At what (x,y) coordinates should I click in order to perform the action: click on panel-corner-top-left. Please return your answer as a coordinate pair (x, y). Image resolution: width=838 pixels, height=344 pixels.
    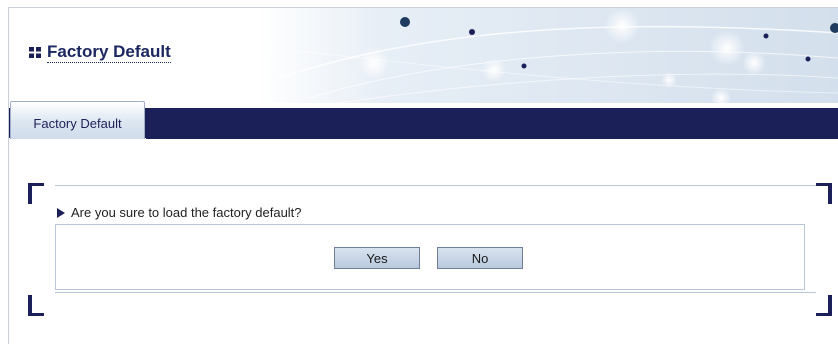
    Looking at the image, I should click on (36, 193).